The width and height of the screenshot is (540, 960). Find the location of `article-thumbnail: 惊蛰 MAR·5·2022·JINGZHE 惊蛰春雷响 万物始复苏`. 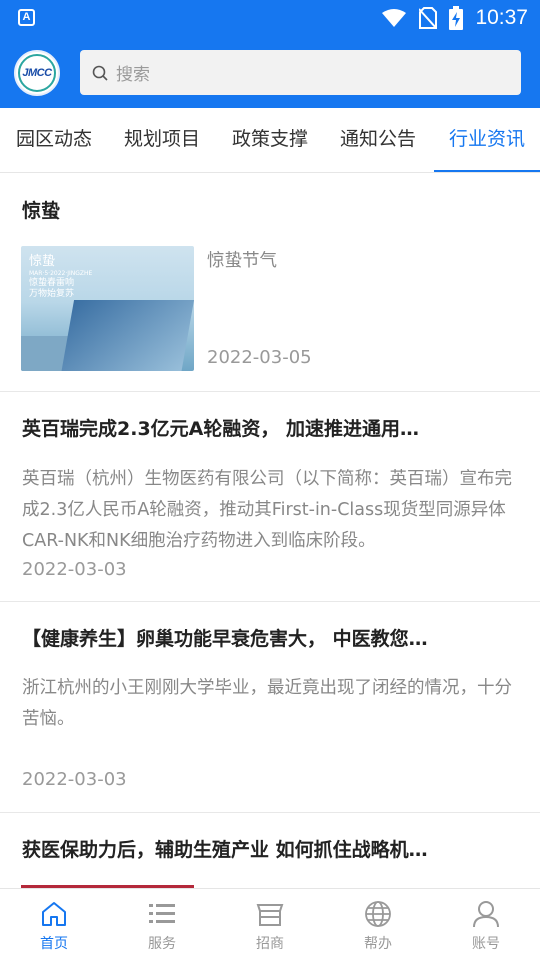

article-thumbnail: 惊蛰 MAR·5·2022·JINGZHE 惊蛰春雷响 万物始复苏 is located at coordinates (107, 308).